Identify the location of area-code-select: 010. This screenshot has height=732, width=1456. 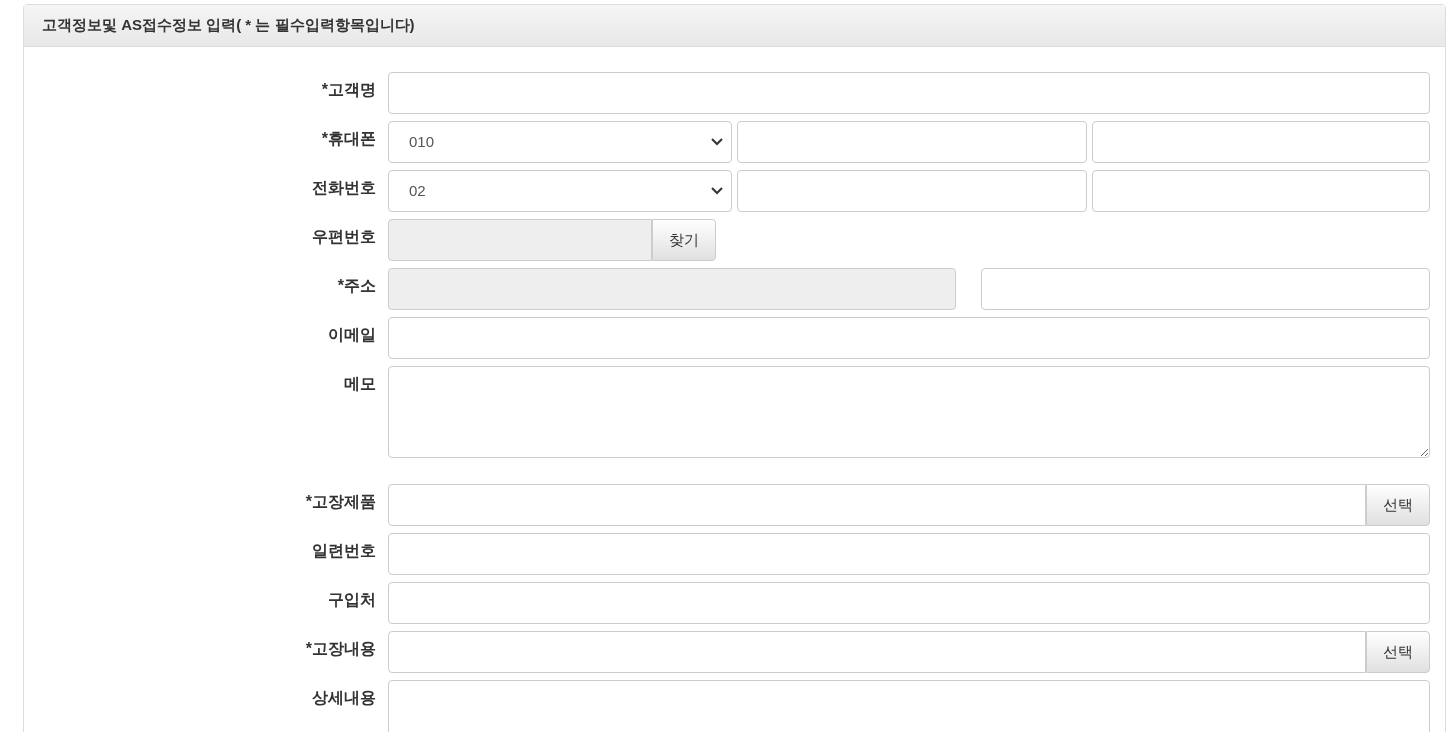
(560, 142).